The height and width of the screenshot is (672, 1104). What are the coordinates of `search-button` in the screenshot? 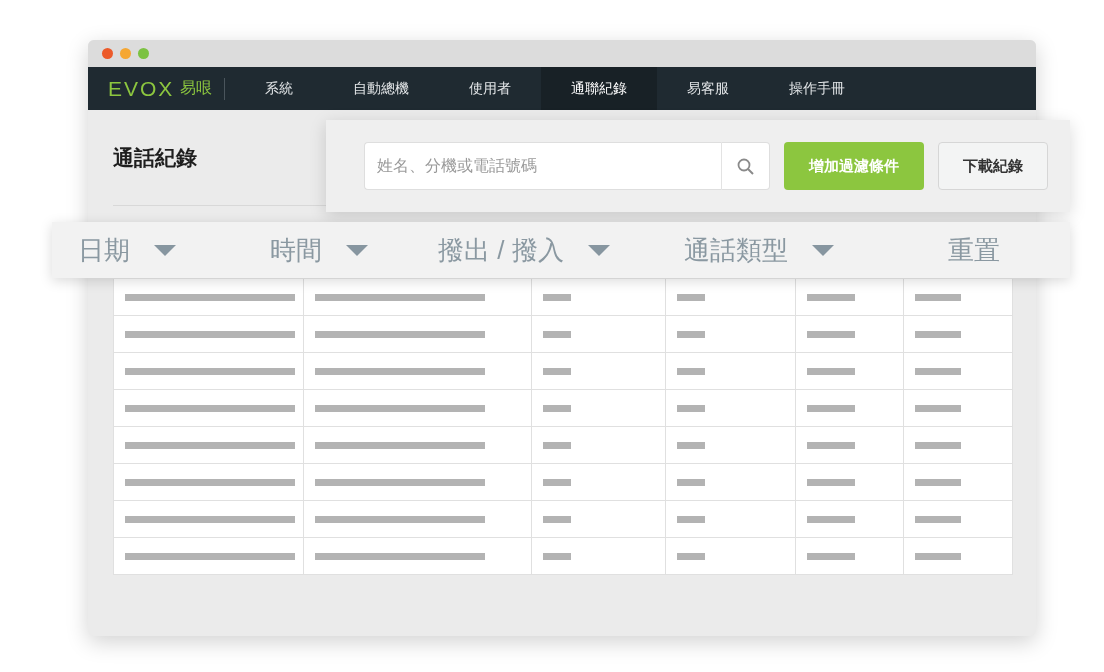 It's located at (746, 166).